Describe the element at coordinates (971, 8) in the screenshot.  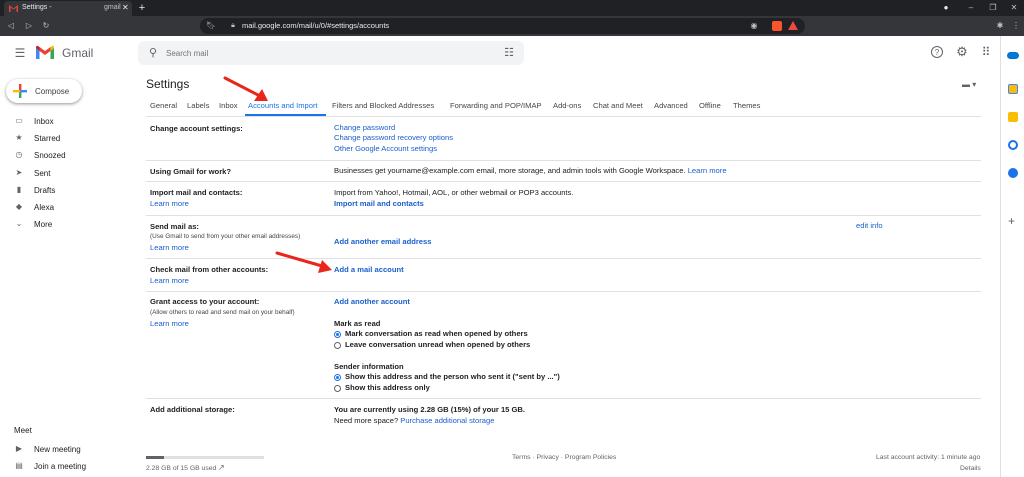
I see `minimize-icon: –` at that location.